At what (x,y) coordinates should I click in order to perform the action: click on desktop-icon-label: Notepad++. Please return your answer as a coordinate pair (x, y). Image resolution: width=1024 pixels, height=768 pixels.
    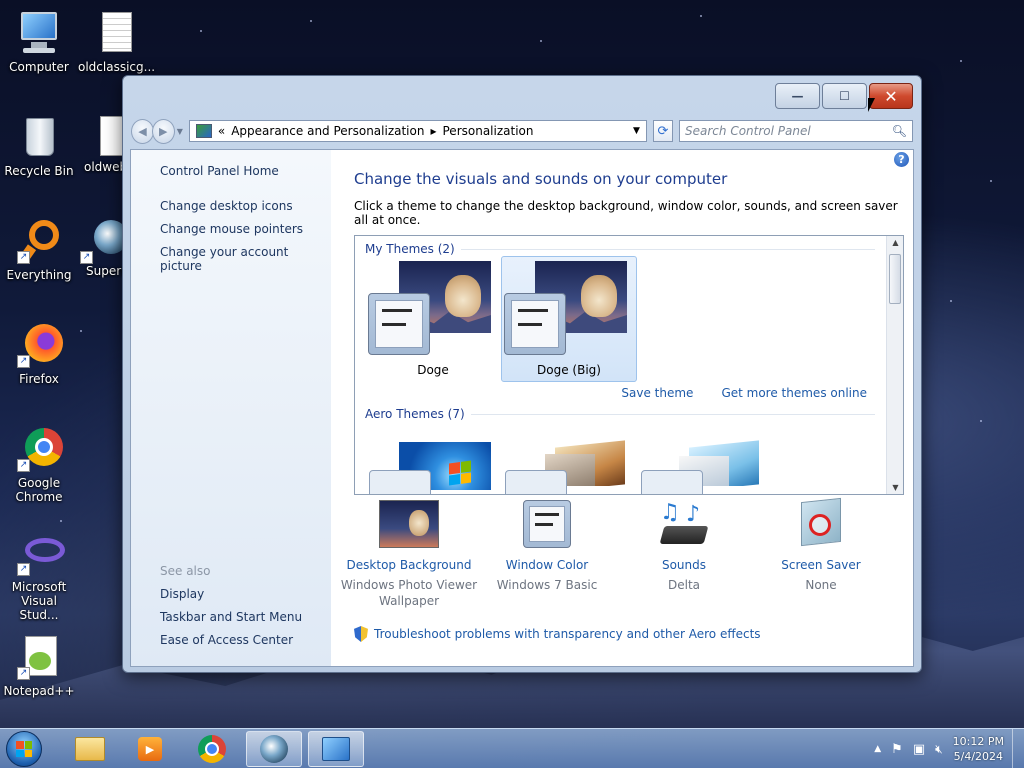
    Looking at the image, I should click on (39, 691).